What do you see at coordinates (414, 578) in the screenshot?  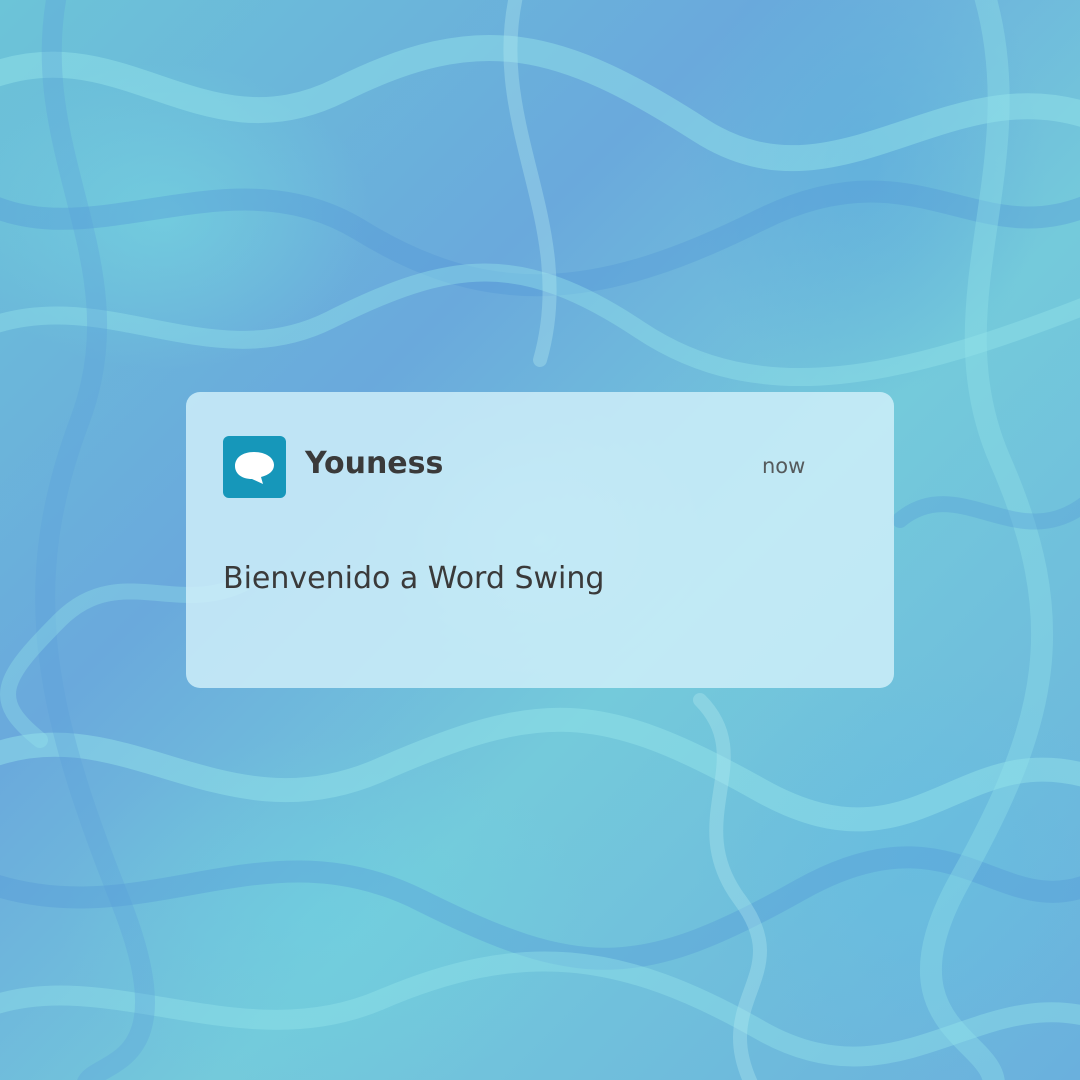 I see `notification-message: Bienvenido a Word Swing` at bounding box center [414, 578].